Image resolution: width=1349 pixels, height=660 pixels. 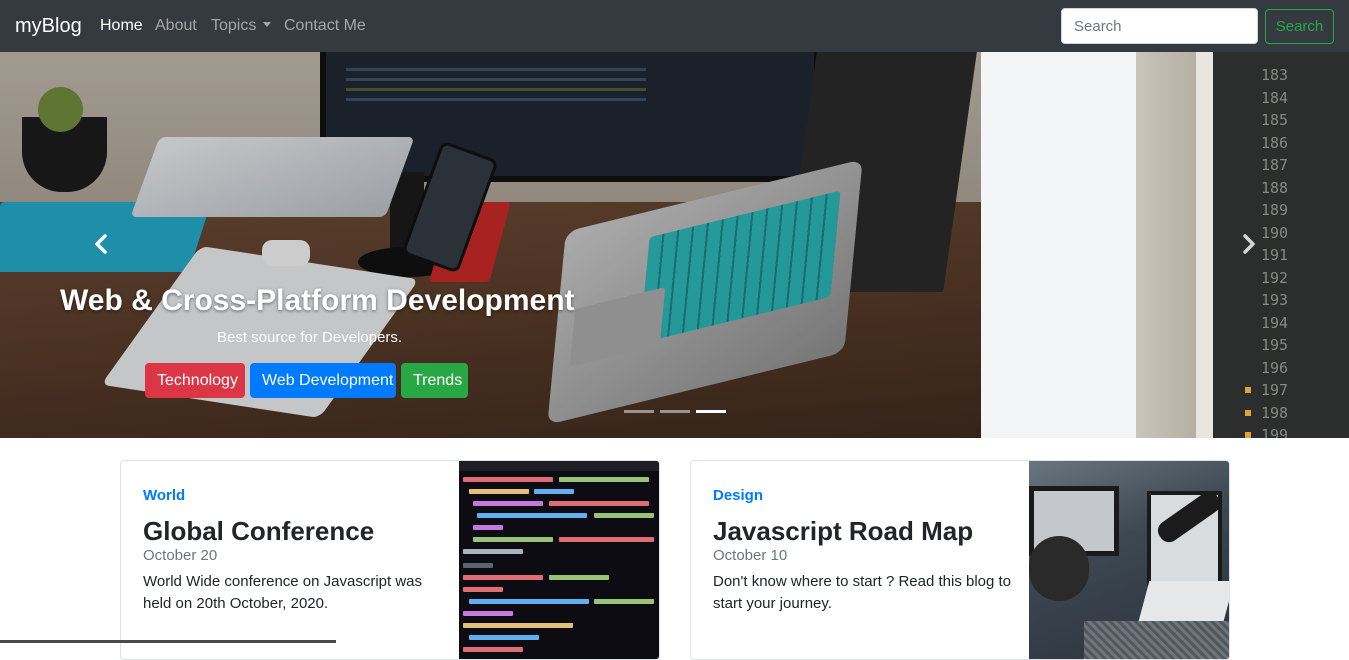 What do you see at coordinates (1275, 300) in the screenshot?
I see `code-line-number: 193` at bounding box center [1275, 300].